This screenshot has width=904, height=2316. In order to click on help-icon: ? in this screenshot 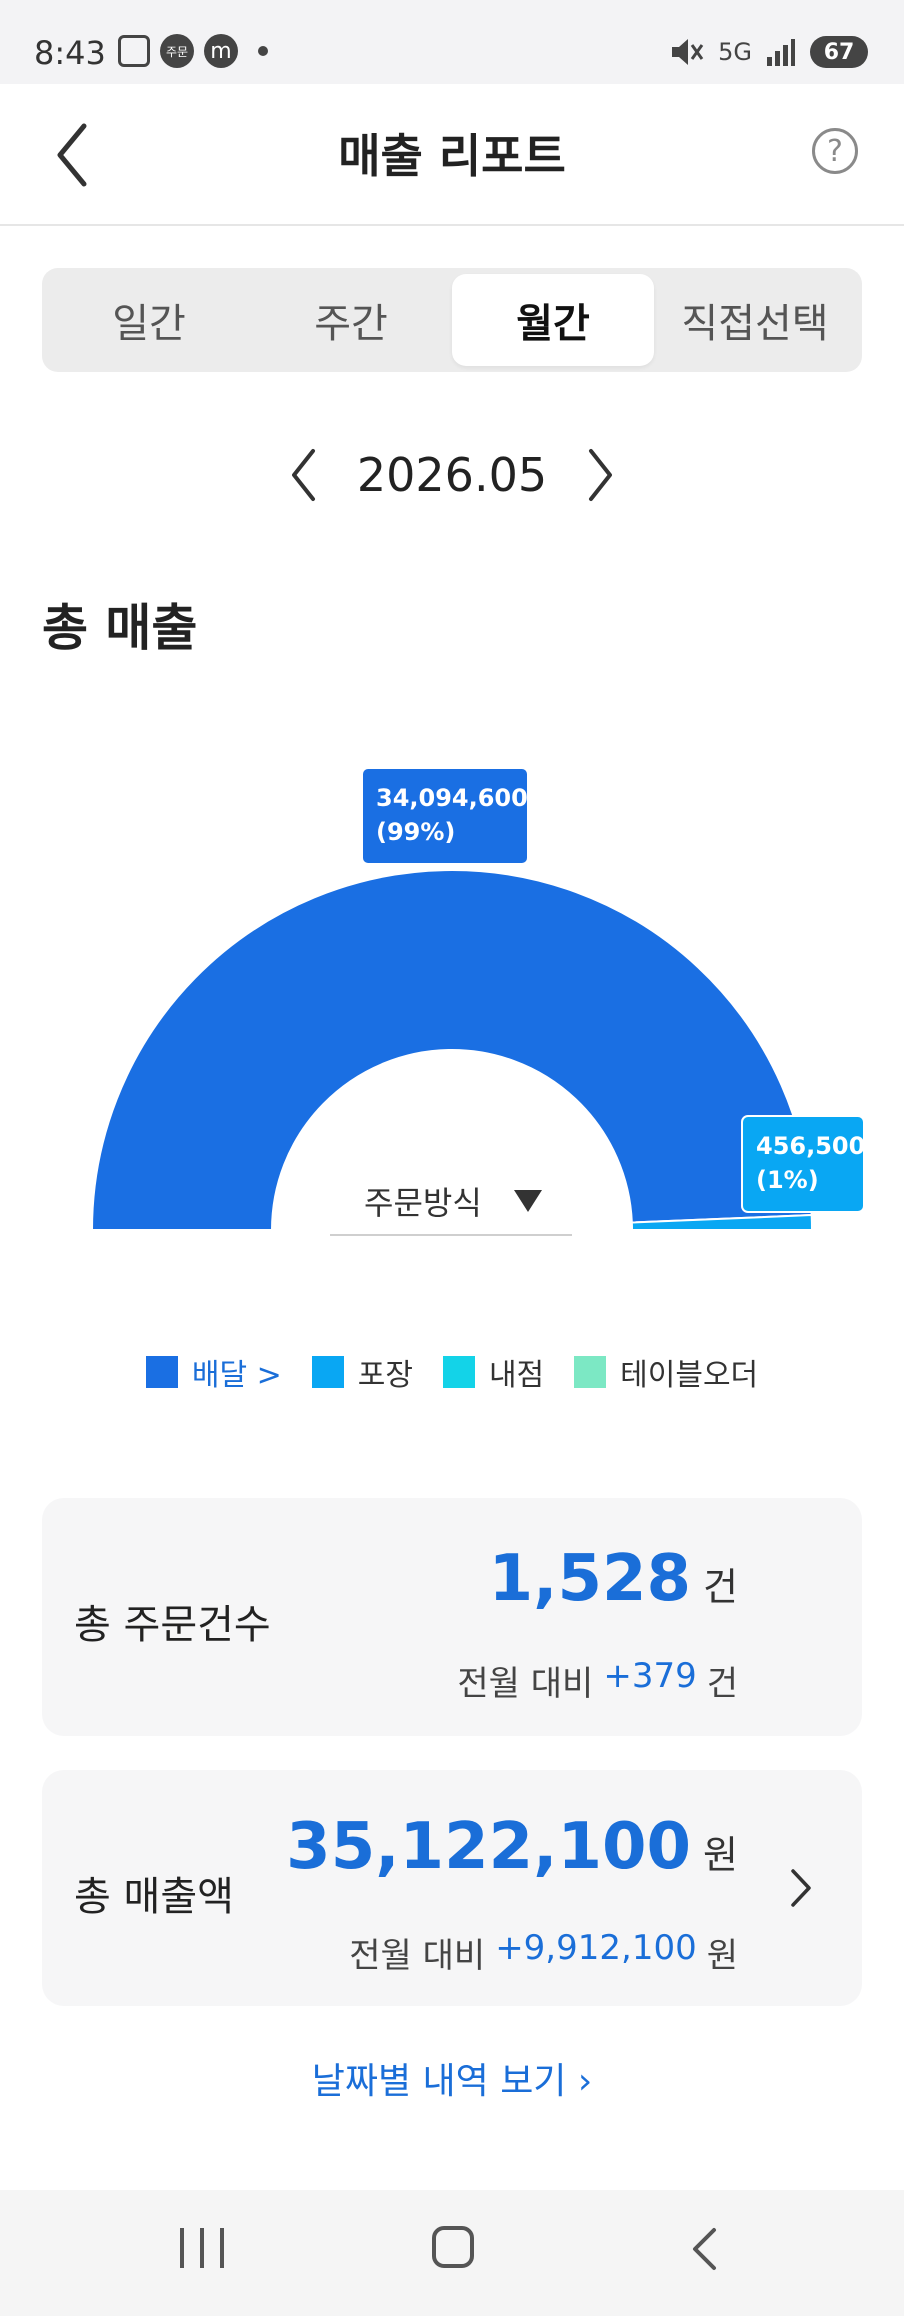, I will do `click(835, 151)`.